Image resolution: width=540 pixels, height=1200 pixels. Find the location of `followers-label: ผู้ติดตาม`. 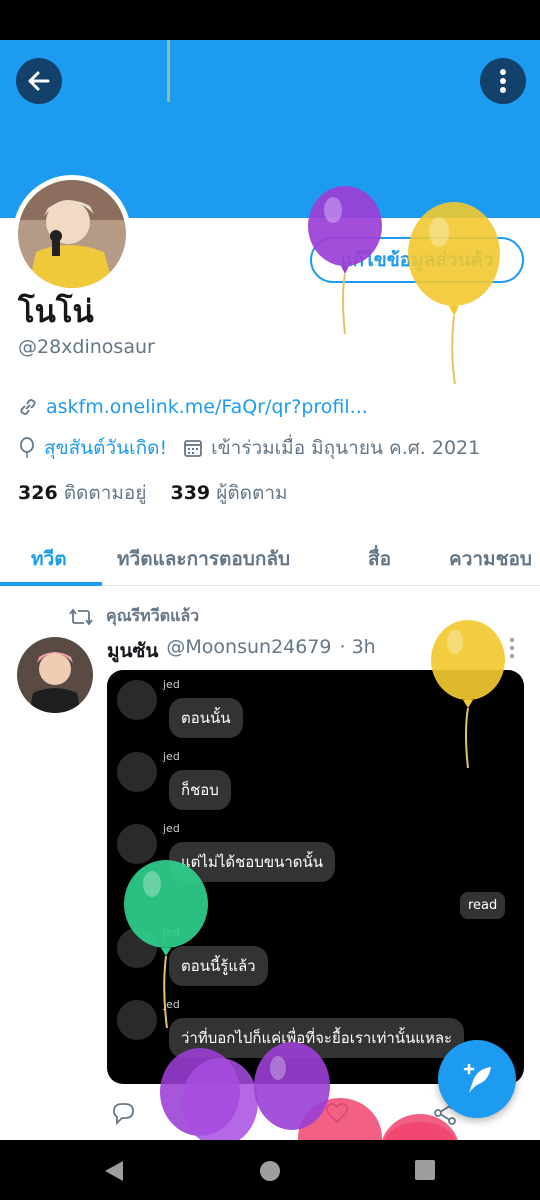

followers-label: ผู้ติดตาม is located at coordinates (252, 493).